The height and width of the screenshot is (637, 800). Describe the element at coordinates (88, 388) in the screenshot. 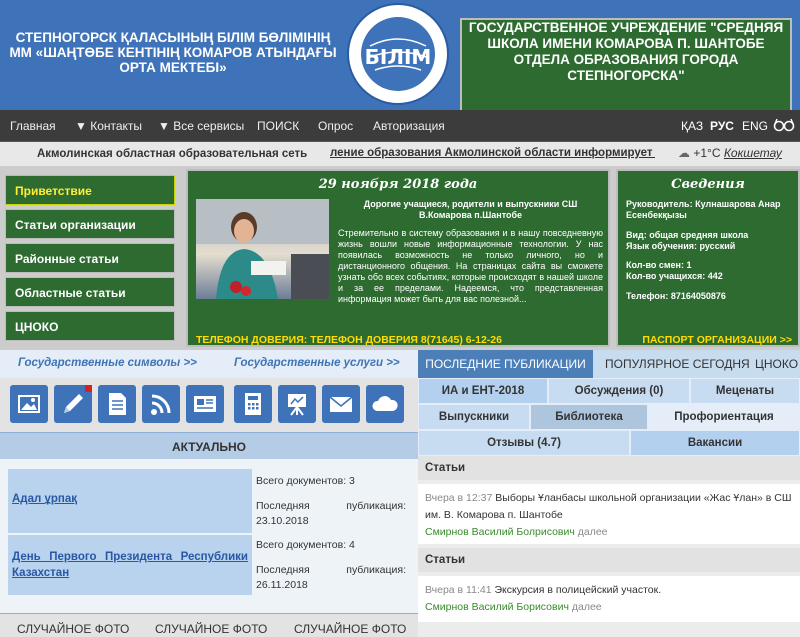

I see `new-badge` at that location.